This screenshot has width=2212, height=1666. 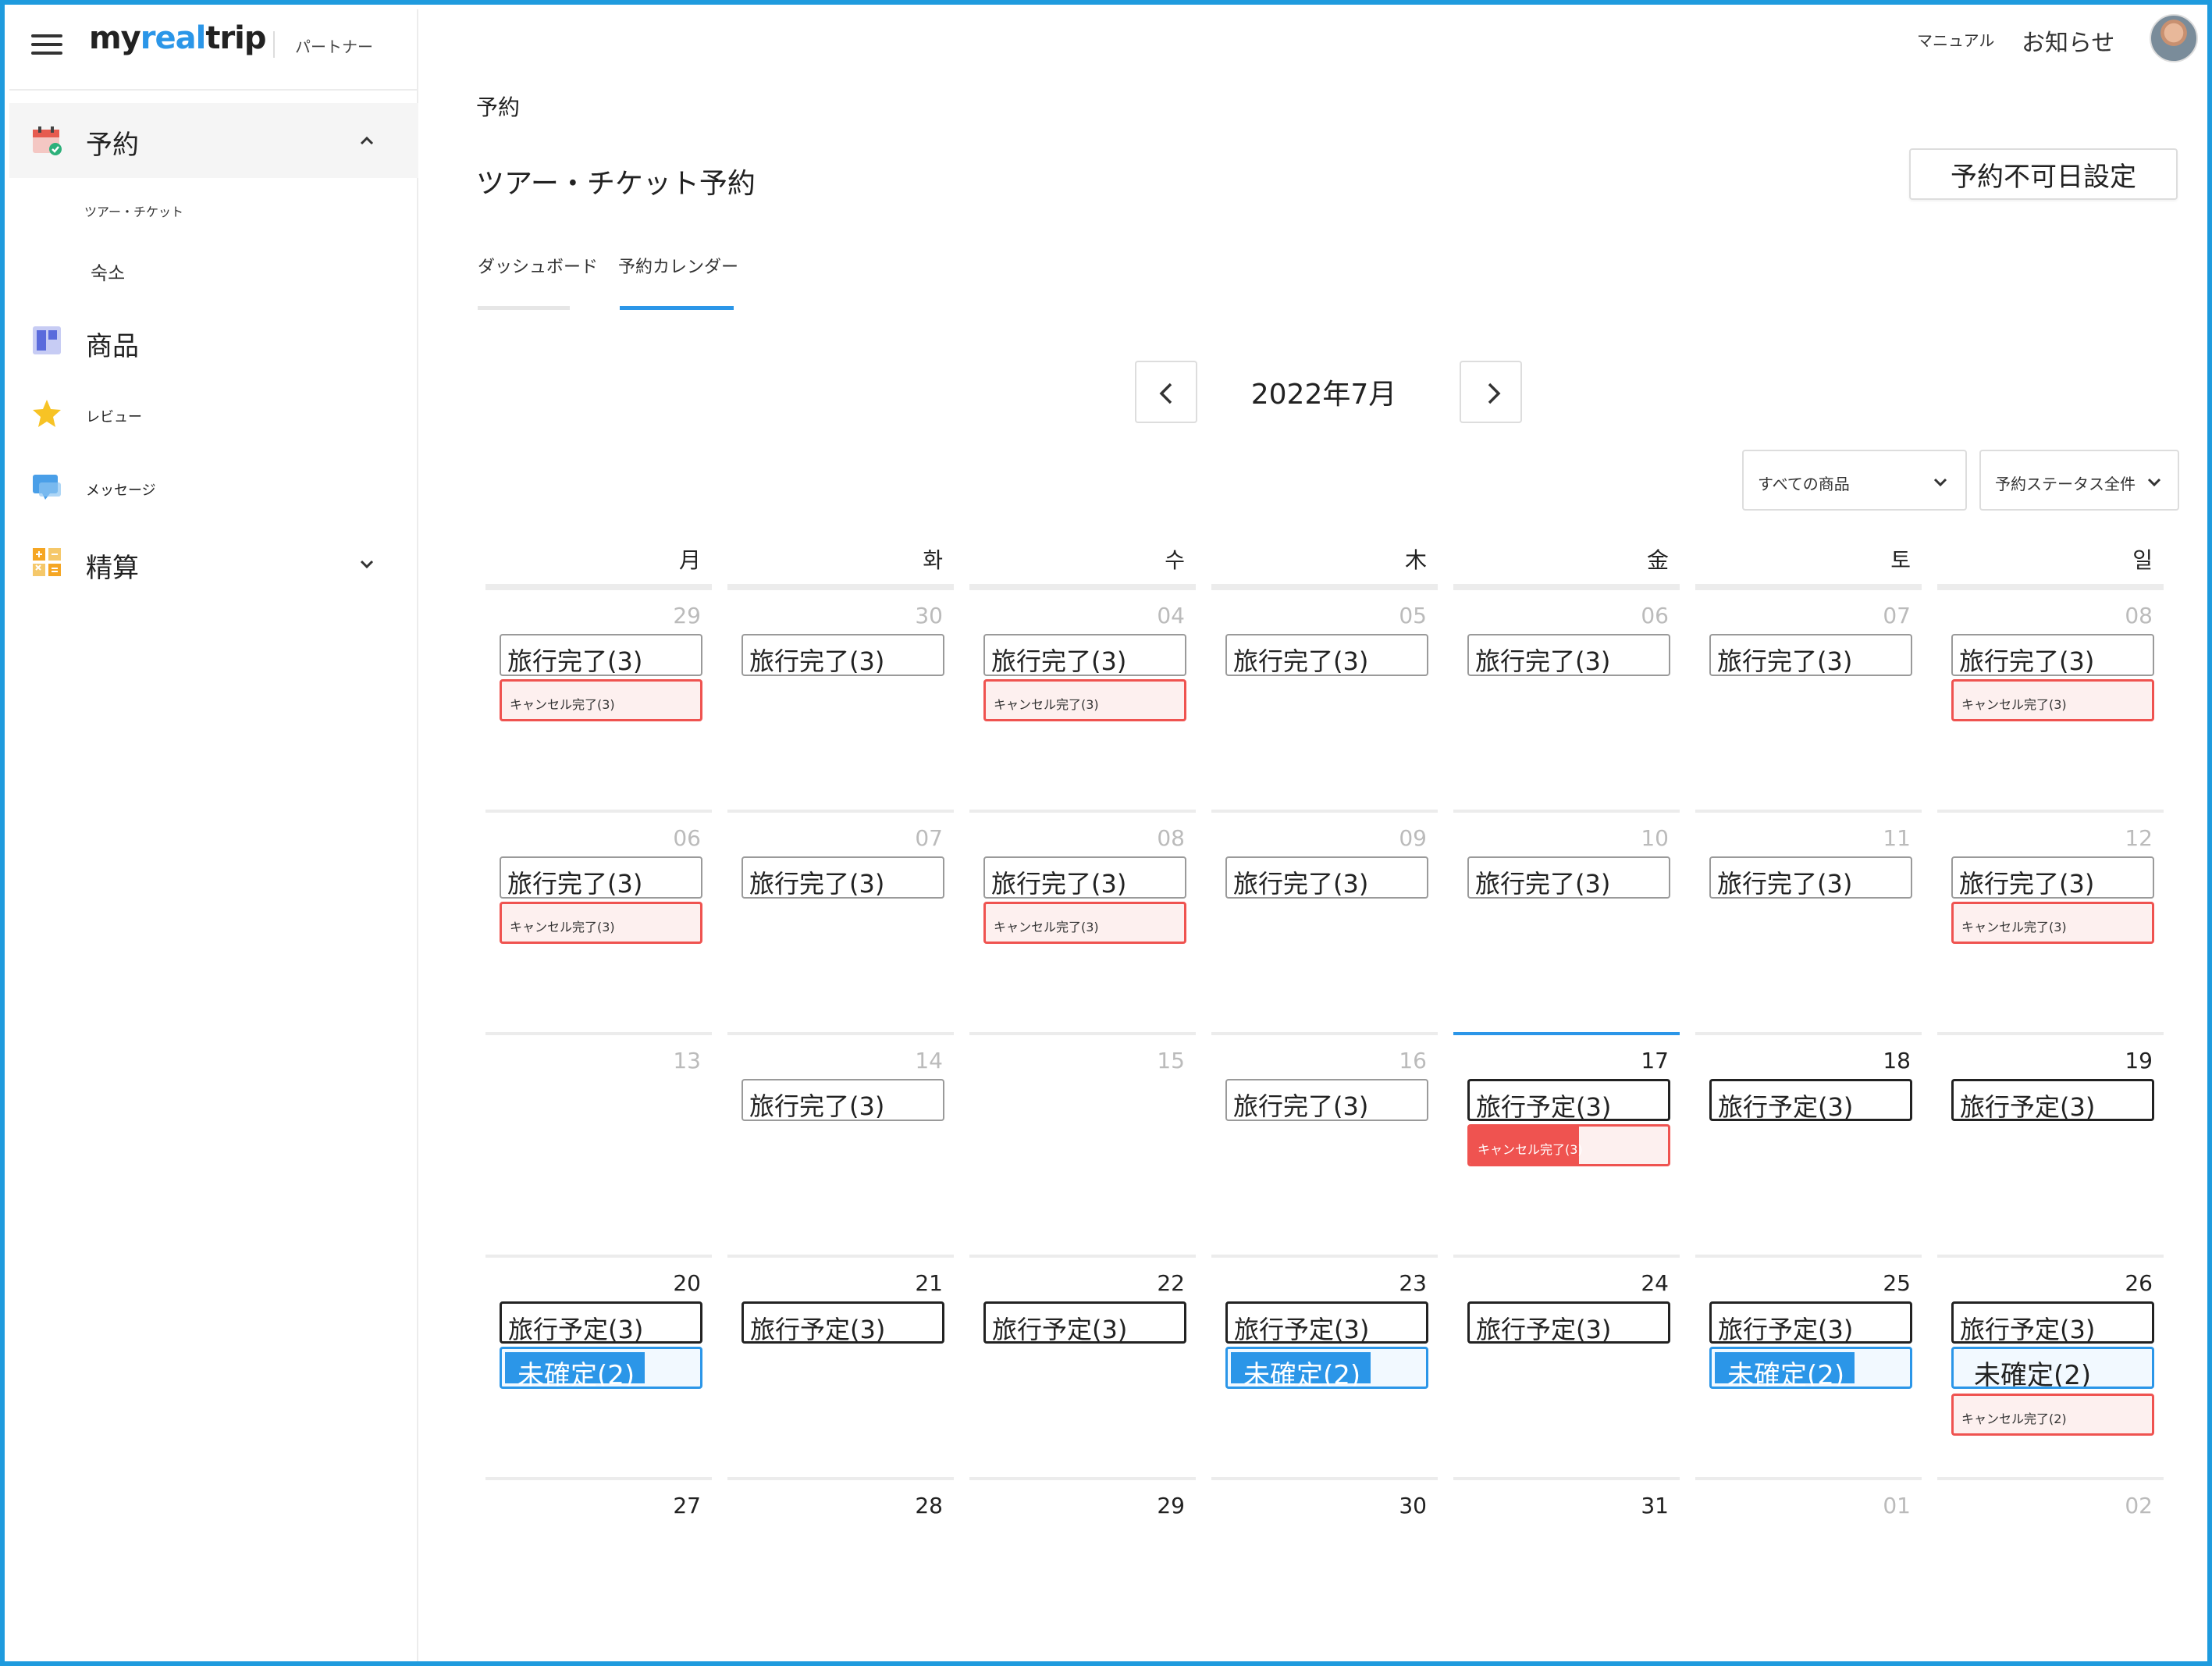 I want to click on calendar-day-cell: 14 旅行完了(3), so click(x=841, y=1143).